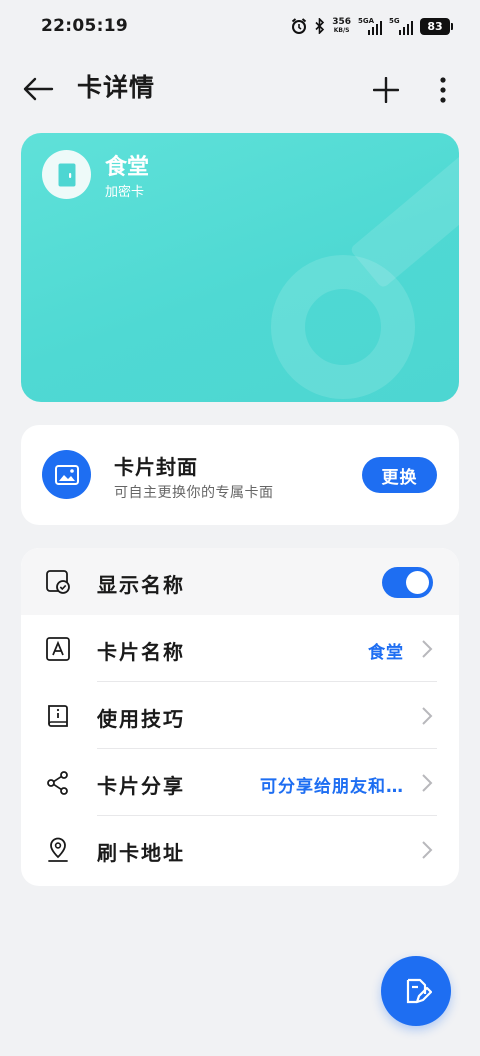  What do you see at coordinates (141, 652) in the screenshot?
I see `settings-row-label: 卡片名称` at bounding box center [141, 652].